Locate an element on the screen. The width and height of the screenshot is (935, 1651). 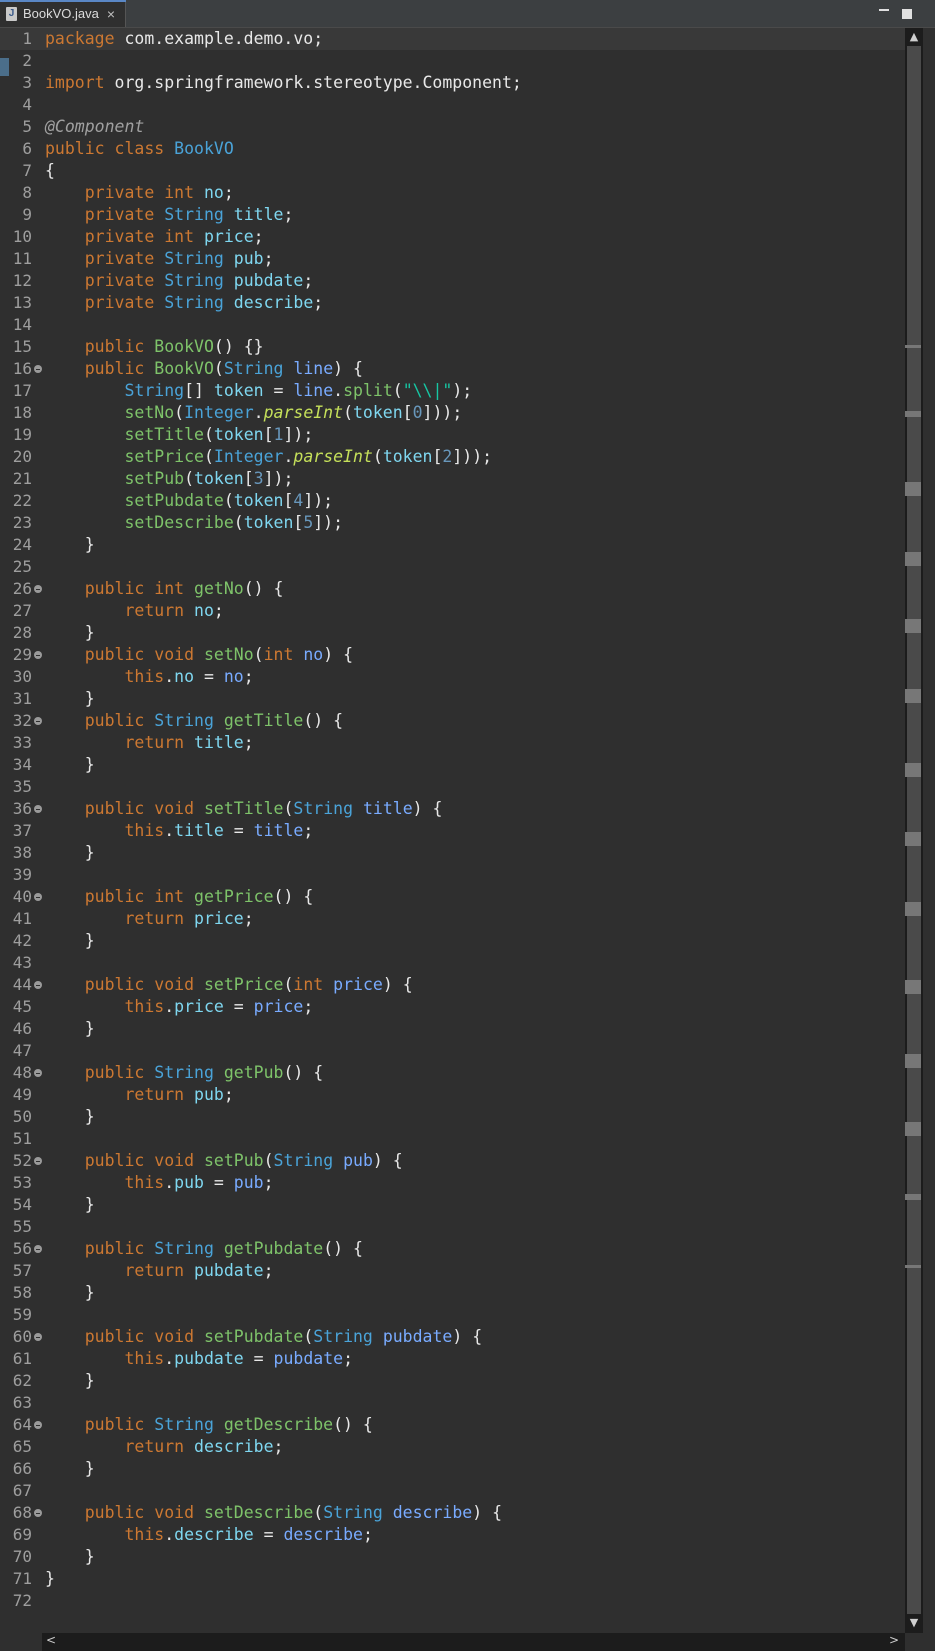
code-line: 6 public class BookVO is located at coordinates (452, 149).